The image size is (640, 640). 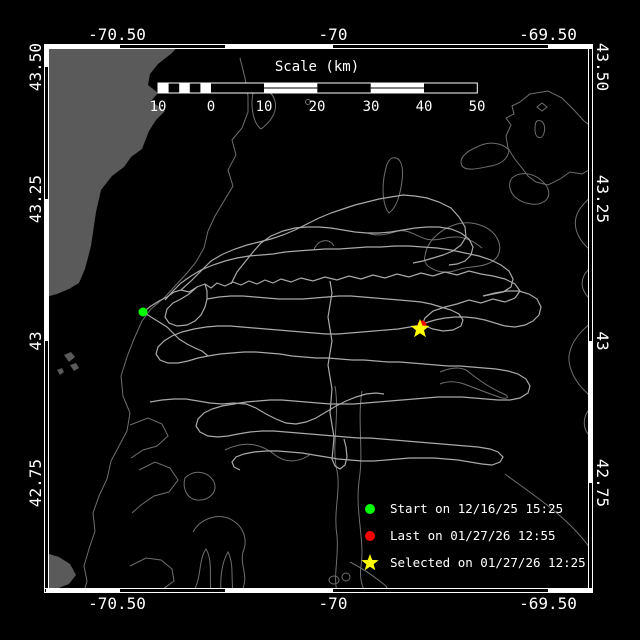 What do you see at coordinates (370, 509) in the screenshot?
I see `legend-green-dot-icon` at bounding box center [370, 509].